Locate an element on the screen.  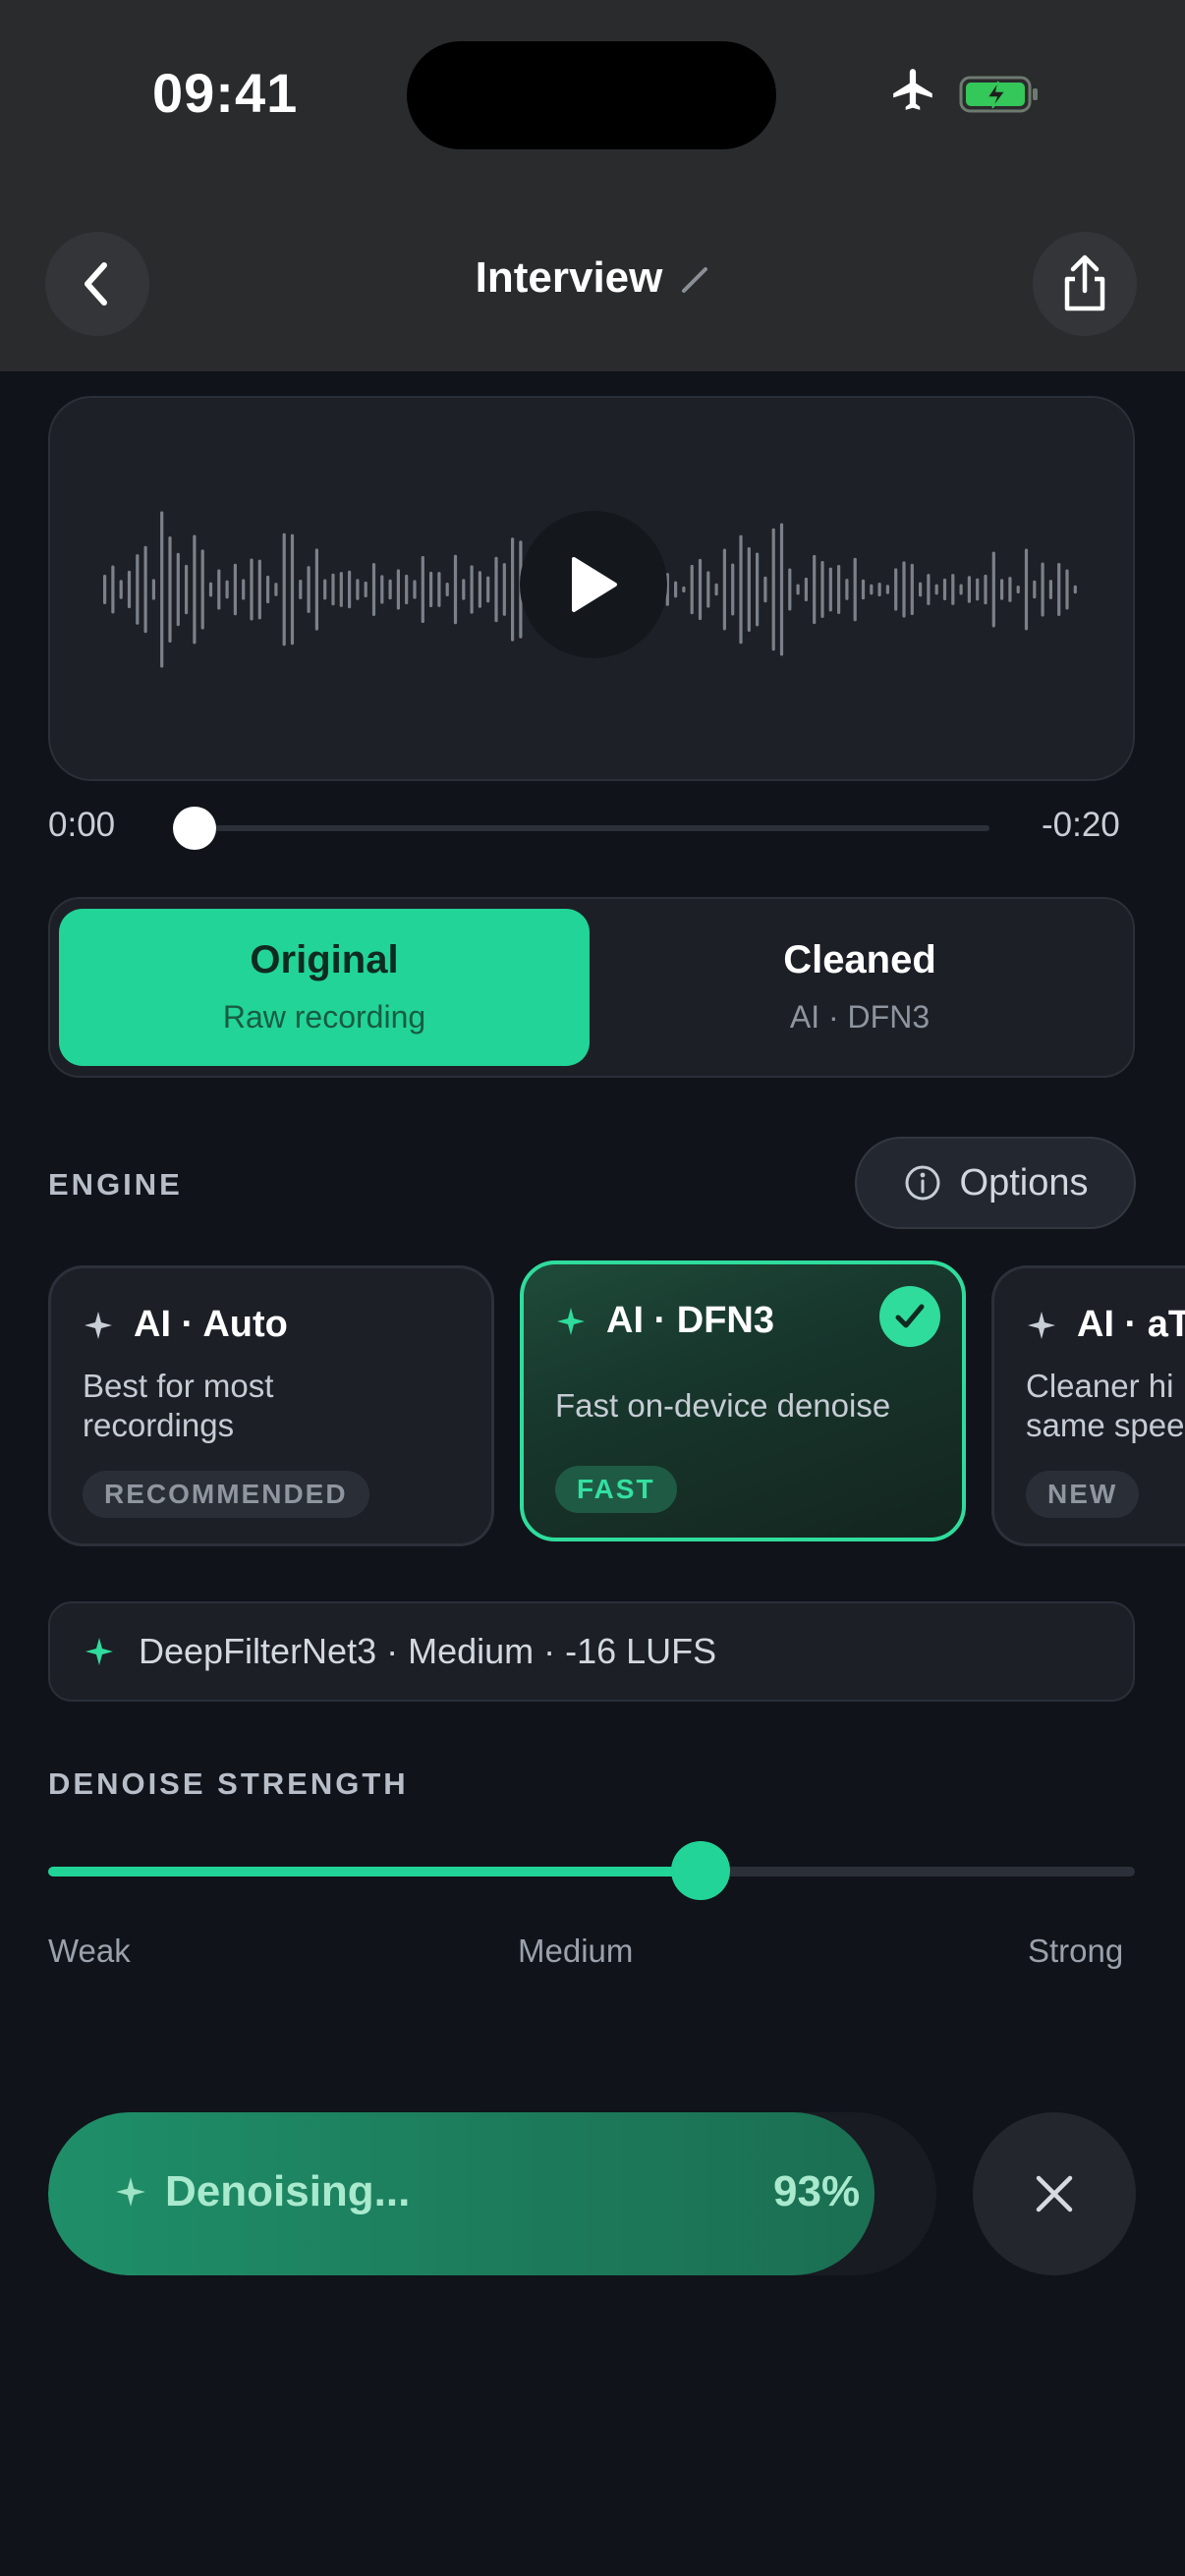
engine-summary-text: DeepFilterNet3 · Medium · -16 LUFS is located at coordinates (428, 1651).